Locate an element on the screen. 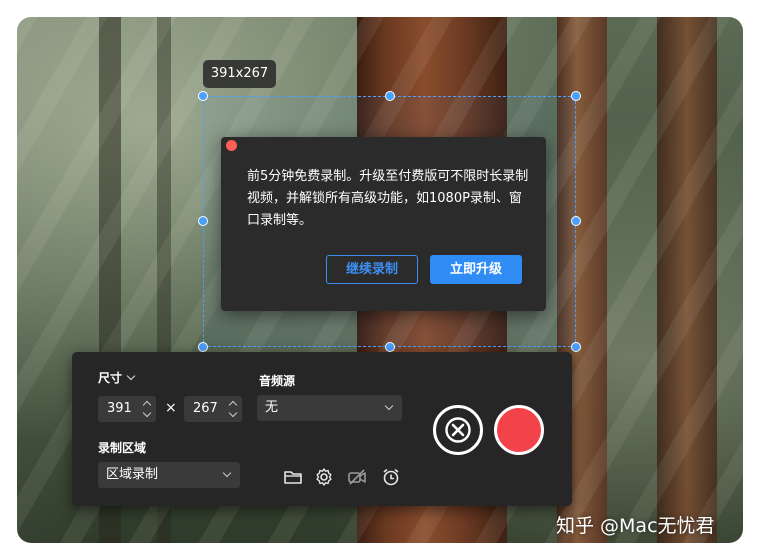 This screenshot has height=560, width=760. cancel-recording-button is located at coordinates (458, 430).